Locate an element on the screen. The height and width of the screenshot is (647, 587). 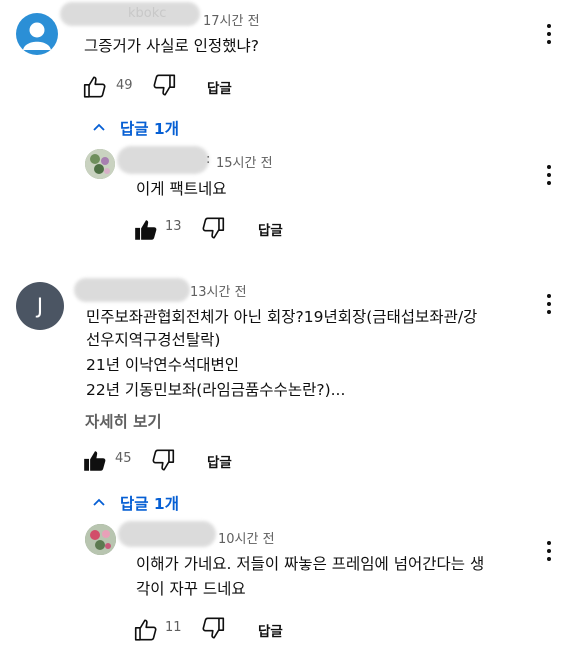
like-count: 11 is located at coordinates (173, 627).